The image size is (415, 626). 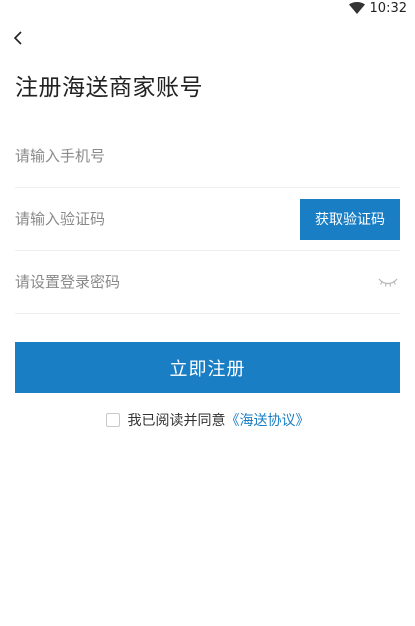 What do you see at coordinates (350, 219) in the screenshot?
I see `get-code-button: 获取验证码` at bounding box center [350, 219].